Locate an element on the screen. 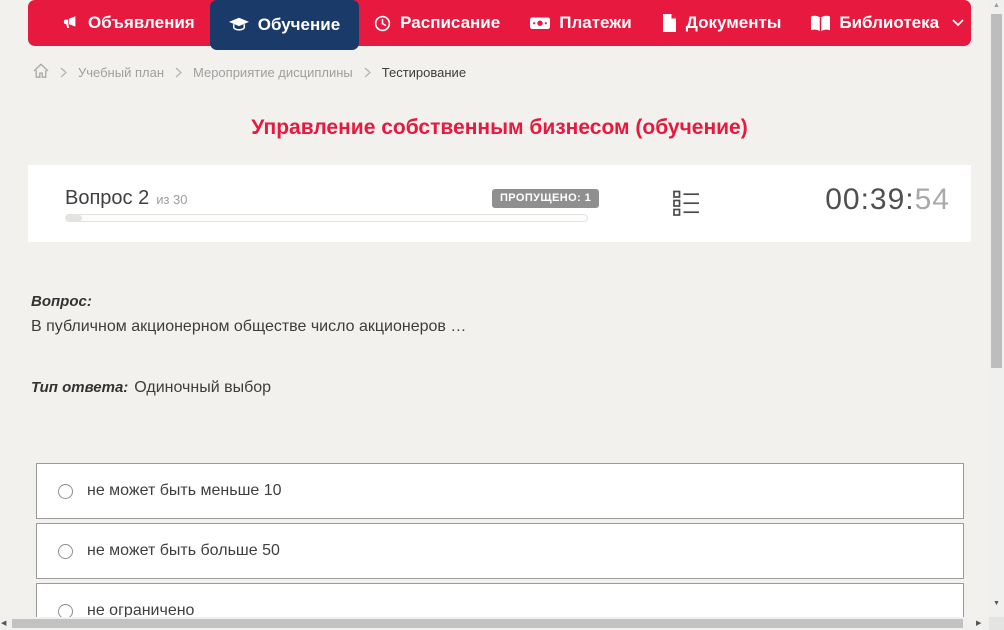 This screenshot has height=630, width=1004. nav-item-schedule: Расписание is located at coordinates (437, 23).